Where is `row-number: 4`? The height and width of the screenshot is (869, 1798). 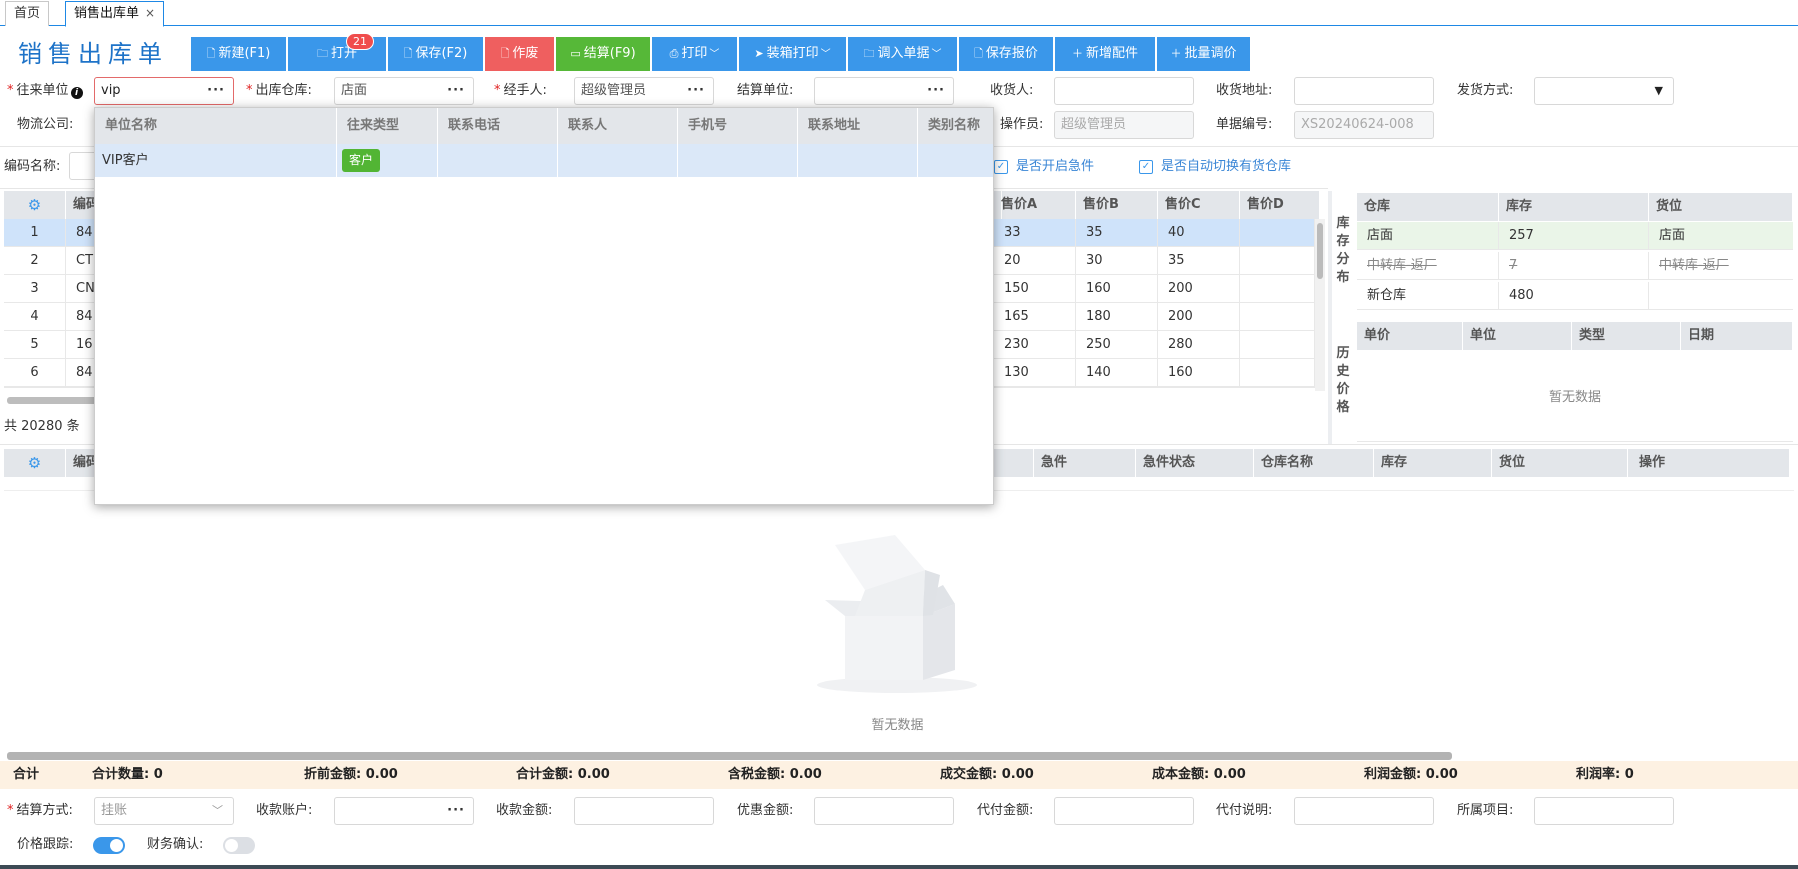 row-number: 4 is located at coordinates (35, 316).